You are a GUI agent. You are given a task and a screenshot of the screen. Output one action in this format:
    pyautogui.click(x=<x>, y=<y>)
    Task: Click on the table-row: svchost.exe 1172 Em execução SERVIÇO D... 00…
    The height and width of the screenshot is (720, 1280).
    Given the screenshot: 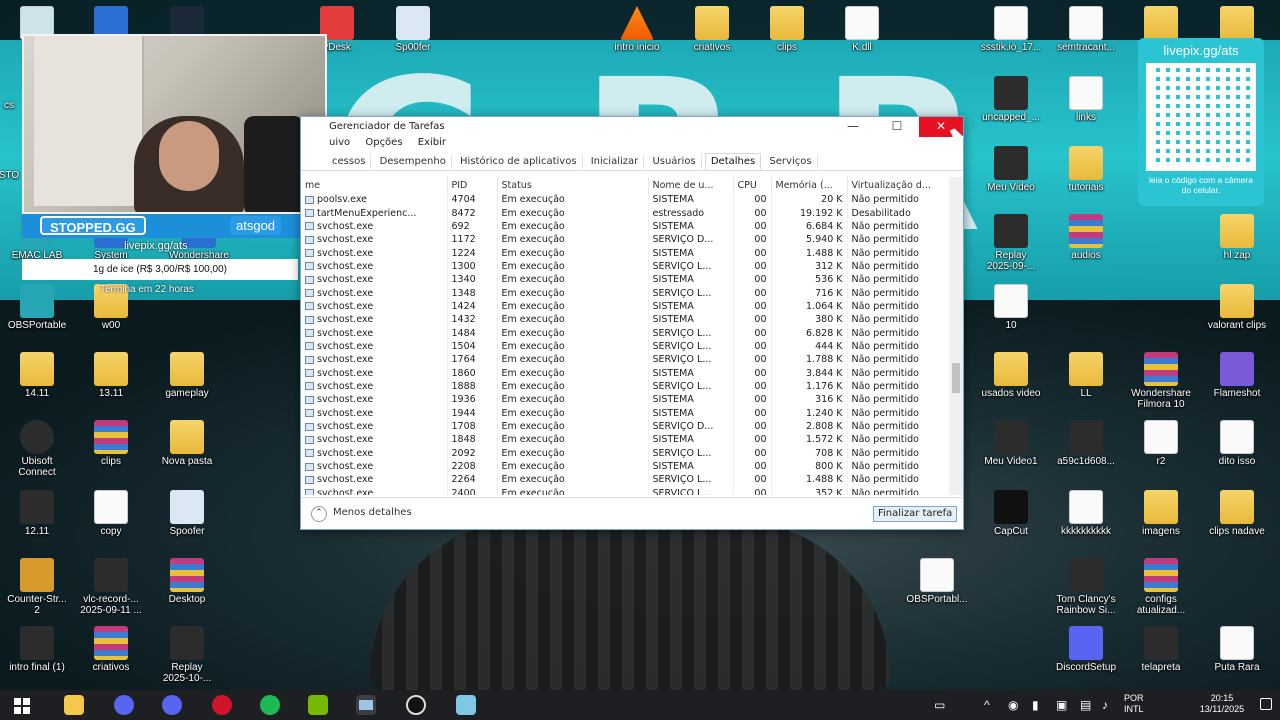 What is the action you would take?
    pyautogui.click(x=625, y=240)
    